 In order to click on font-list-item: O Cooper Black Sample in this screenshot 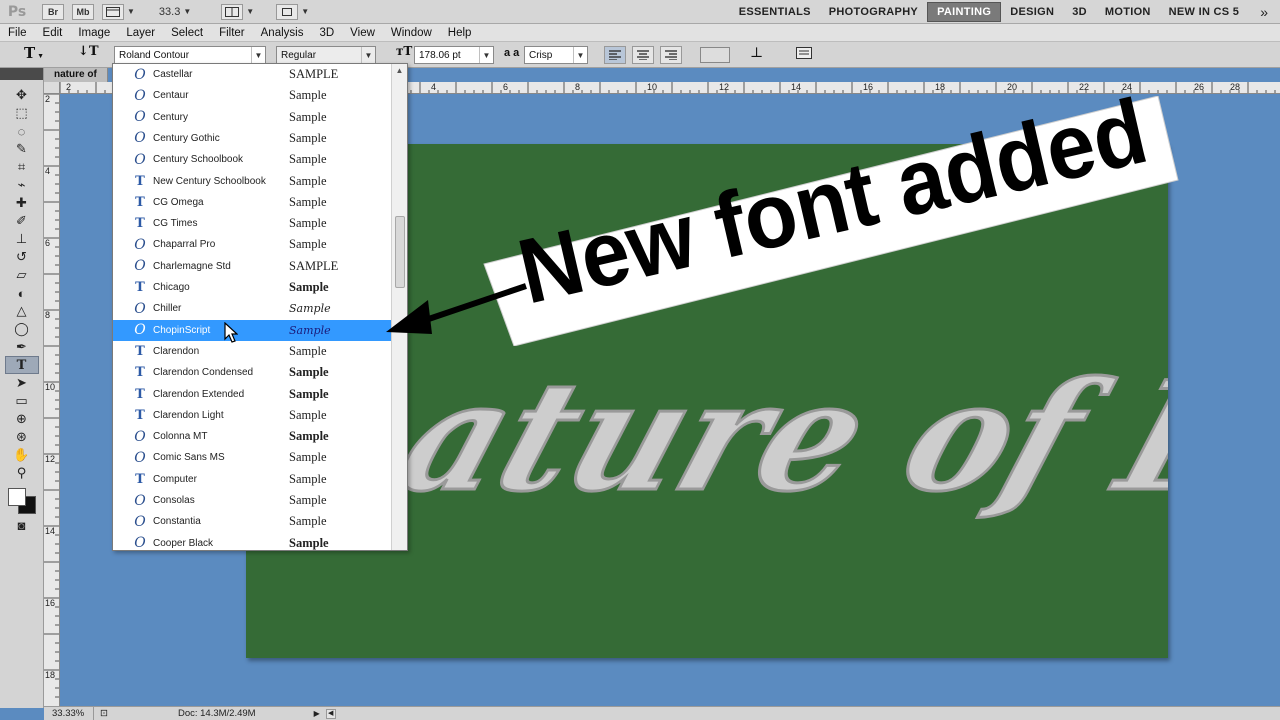, I will do `click(252, 541)`.